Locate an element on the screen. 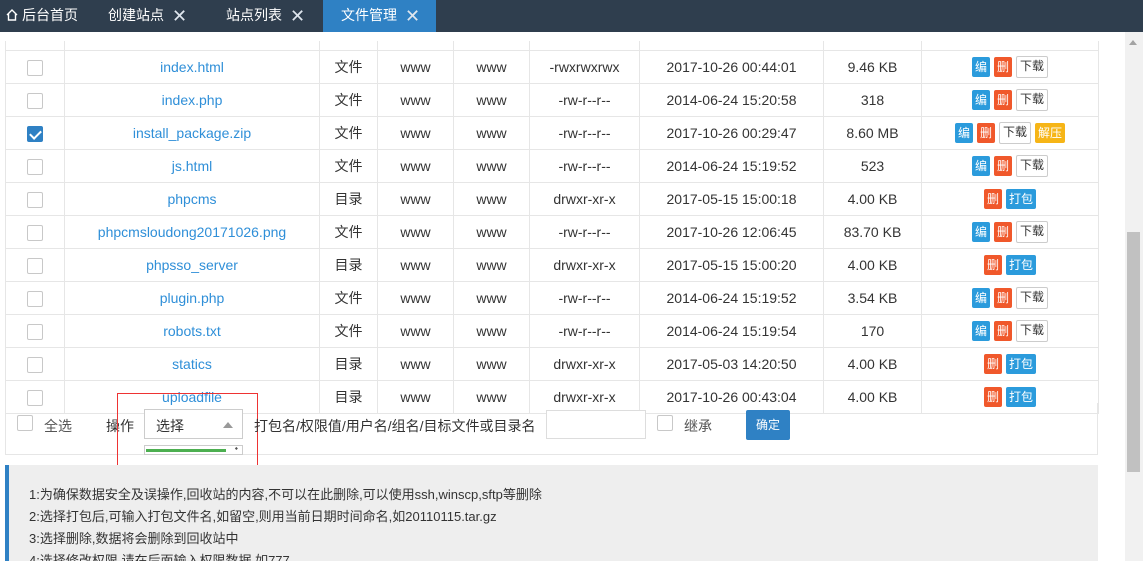  select-all-checkbox is located at coordinates (25, 423).